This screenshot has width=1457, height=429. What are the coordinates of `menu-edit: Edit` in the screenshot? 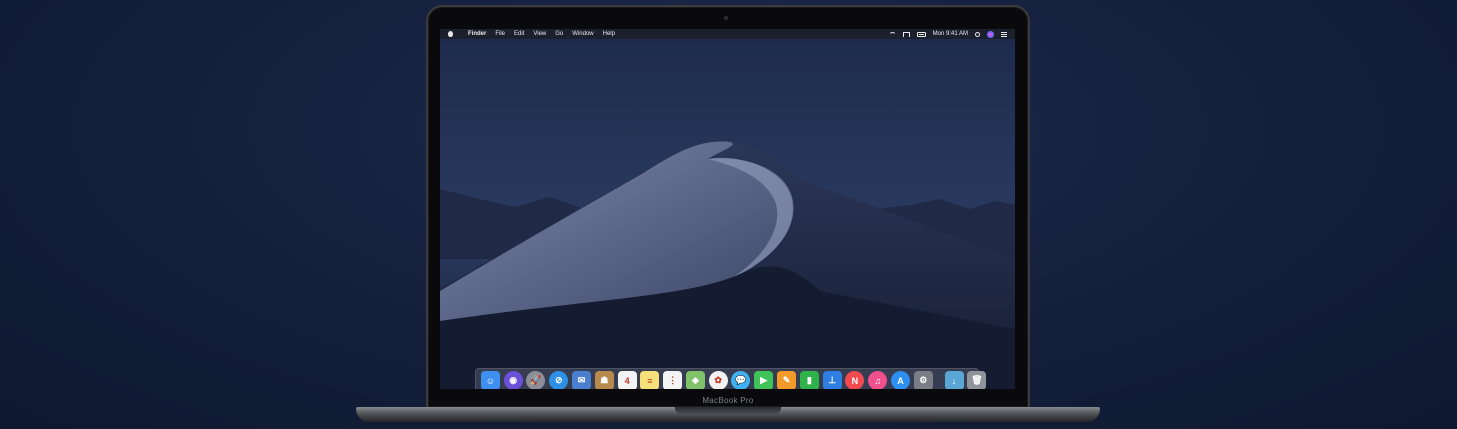 It's located at (519, 34).